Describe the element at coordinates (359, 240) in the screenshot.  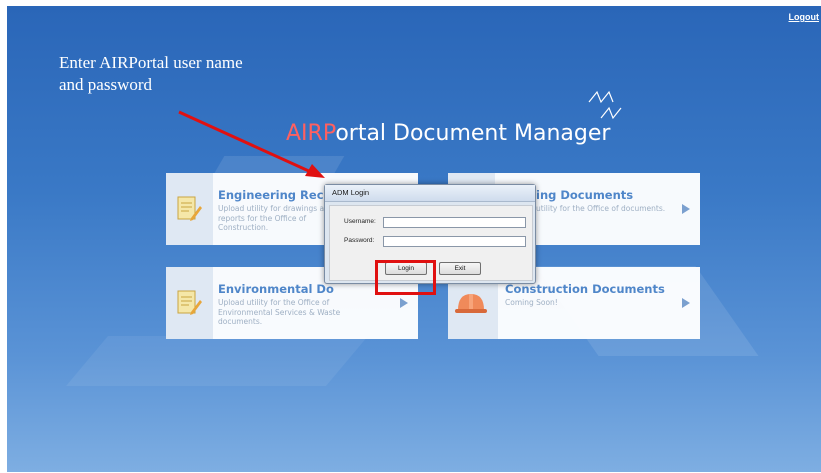
I see `password-label: Password:` at that location.